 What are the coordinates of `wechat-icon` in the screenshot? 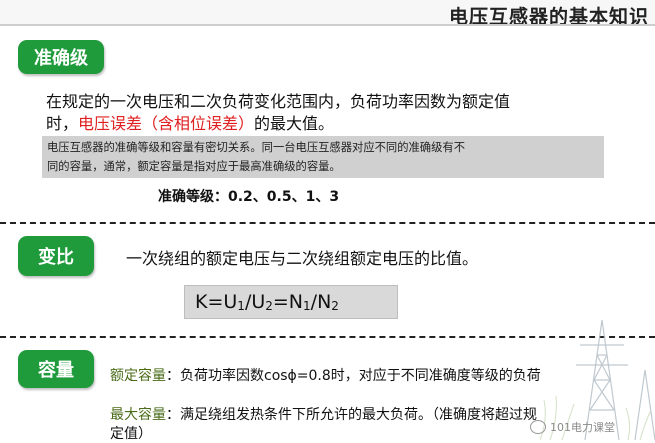 It's located at (538, 427).